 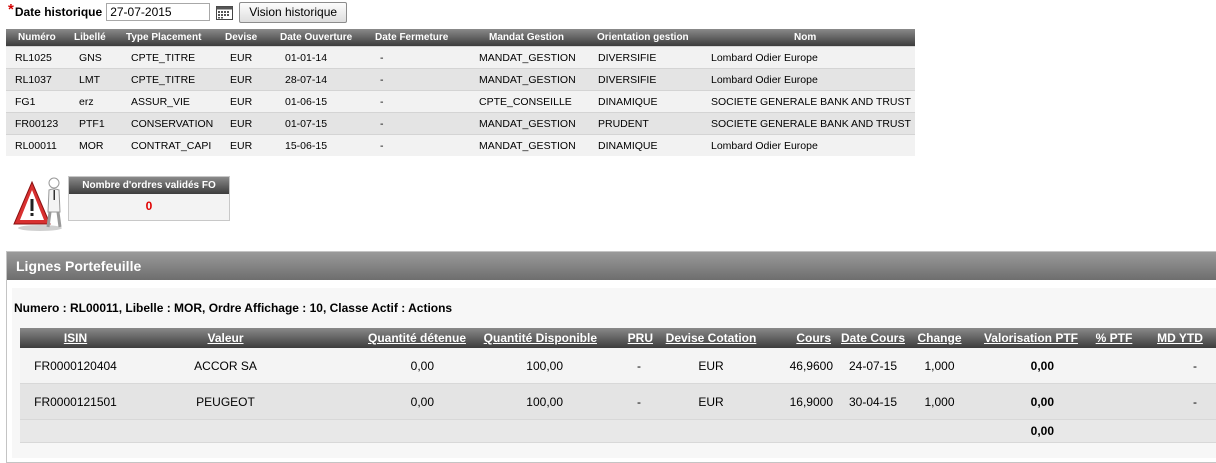 I want to click on calendar-icon, so click(x=225, y=12).